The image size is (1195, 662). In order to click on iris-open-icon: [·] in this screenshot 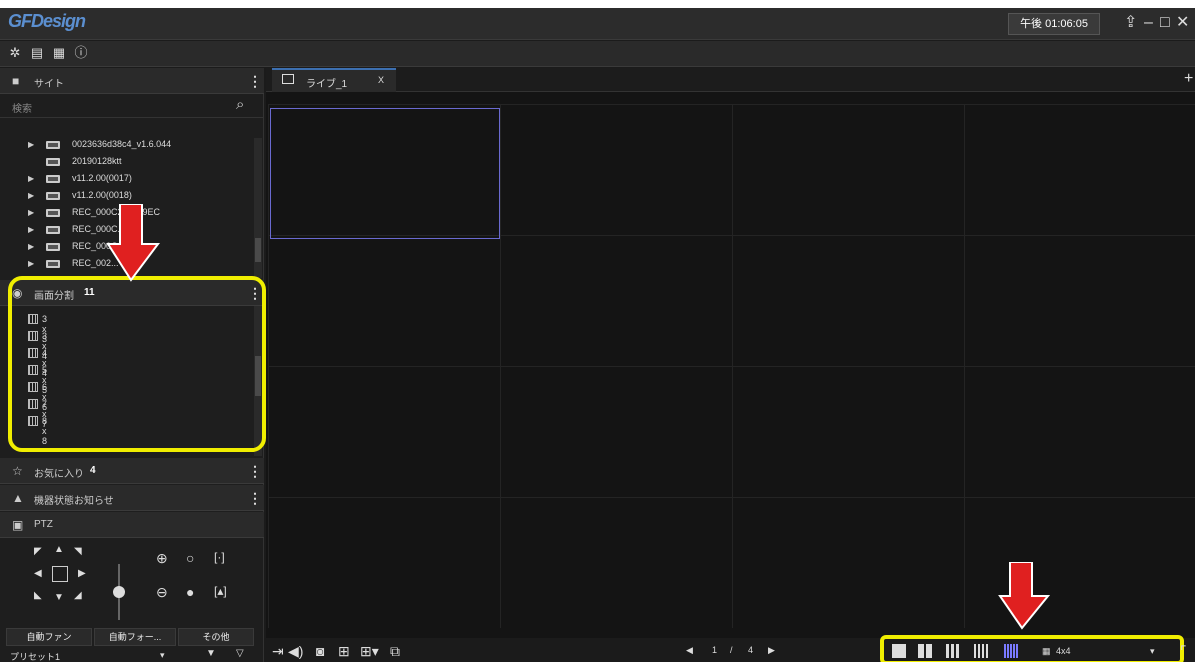, I will do `click(219, 557)`.